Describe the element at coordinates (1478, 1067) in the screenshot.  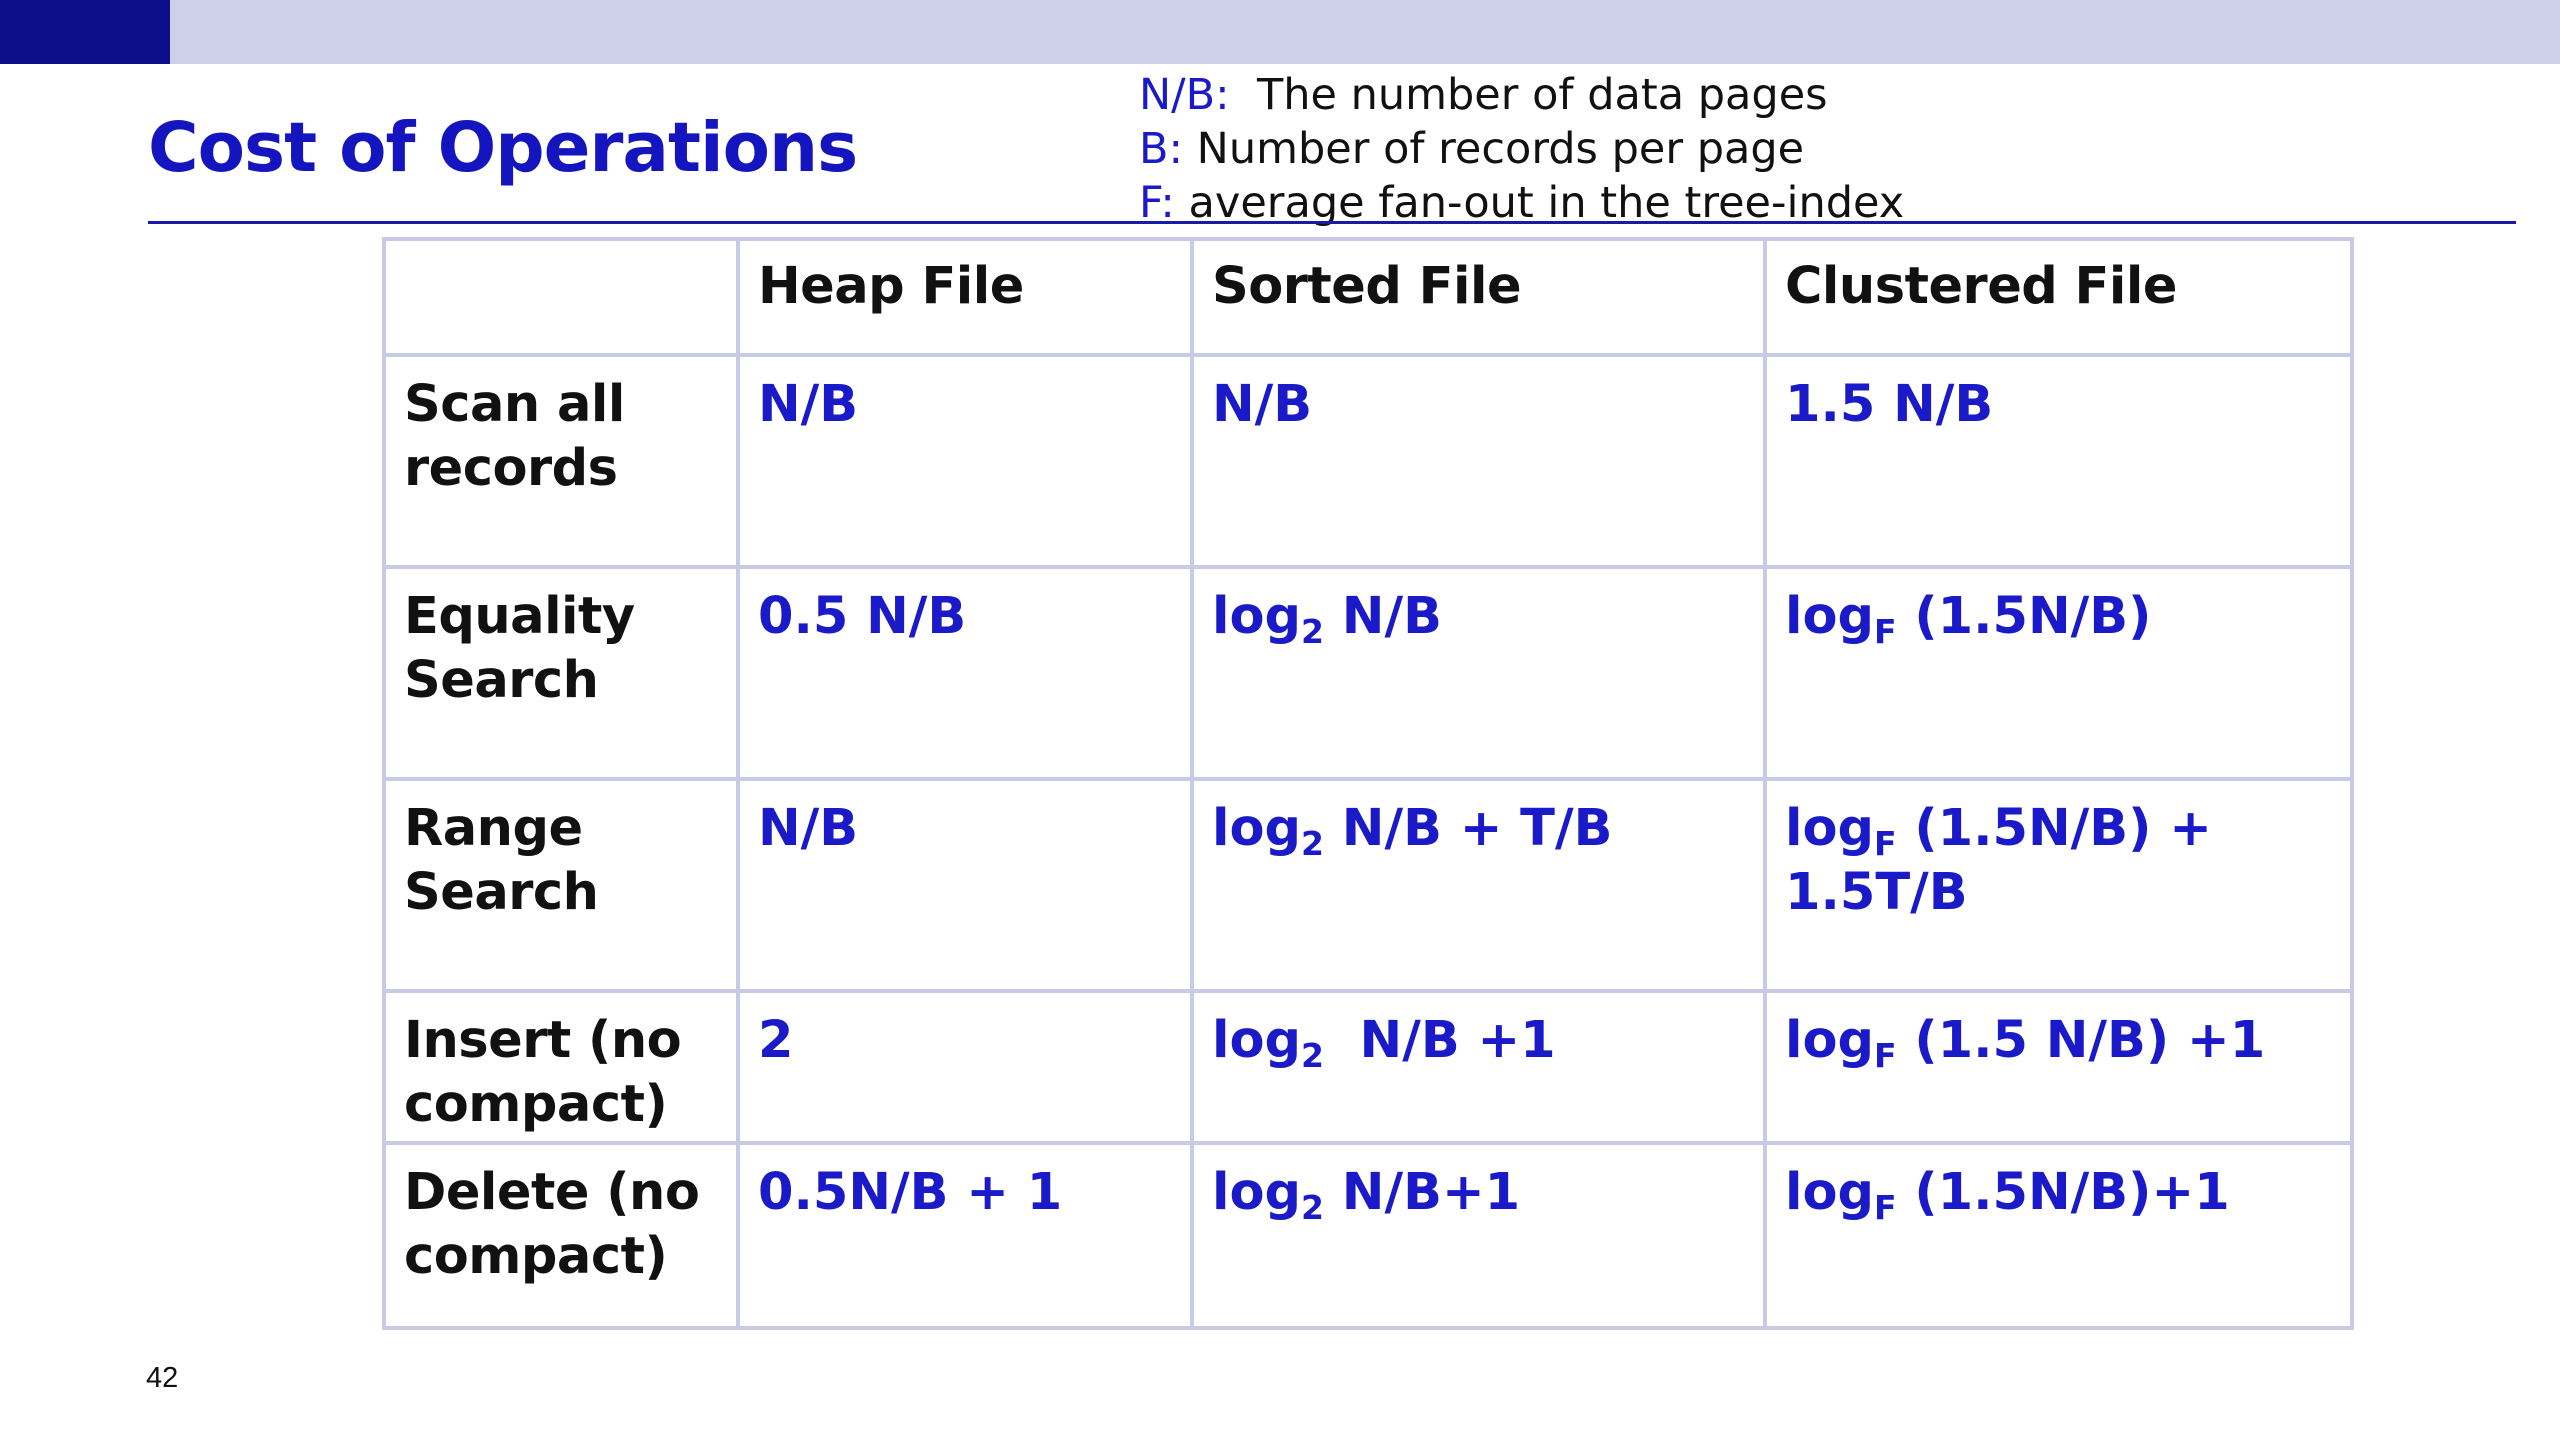
I see `sorted-cost-cell: log2 N/B +1` at that location.